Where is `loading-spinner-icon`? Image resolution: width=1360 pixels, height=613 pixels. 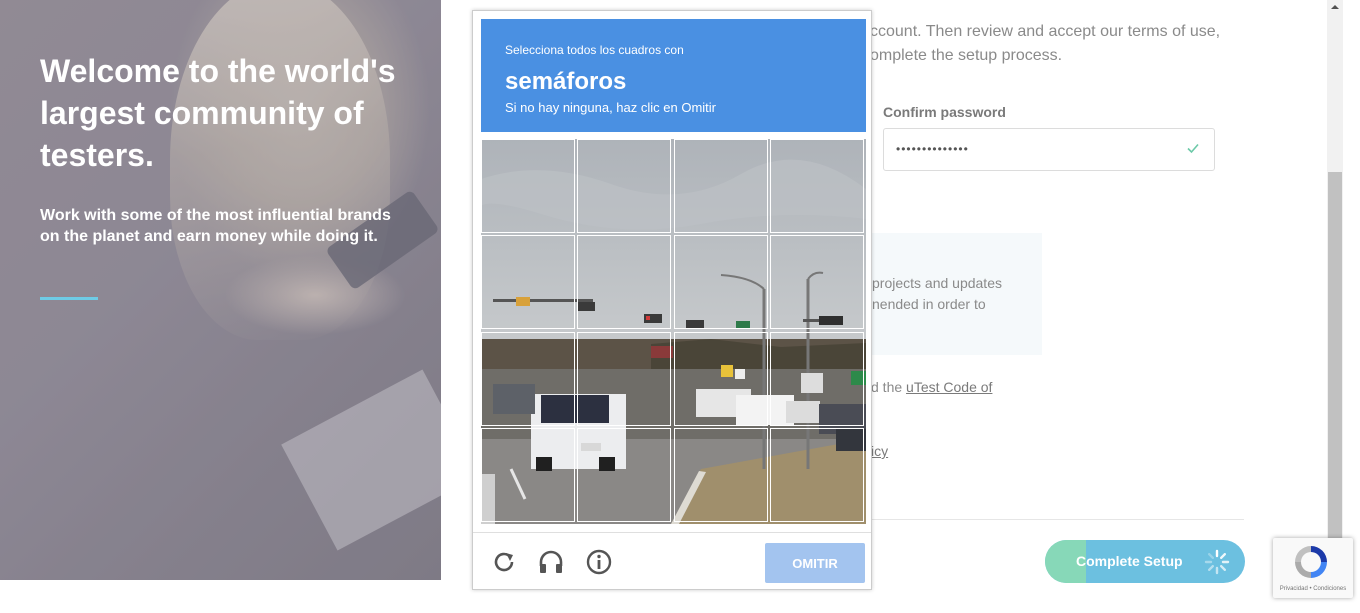
loading-spinner-icon is located at coordinates (1217, 562).